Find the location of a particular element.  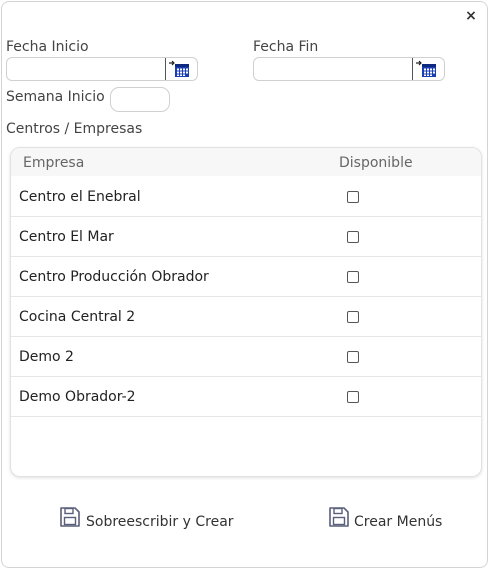

table-row: Centro Producción Obrador is located at coordinates (246, 277).